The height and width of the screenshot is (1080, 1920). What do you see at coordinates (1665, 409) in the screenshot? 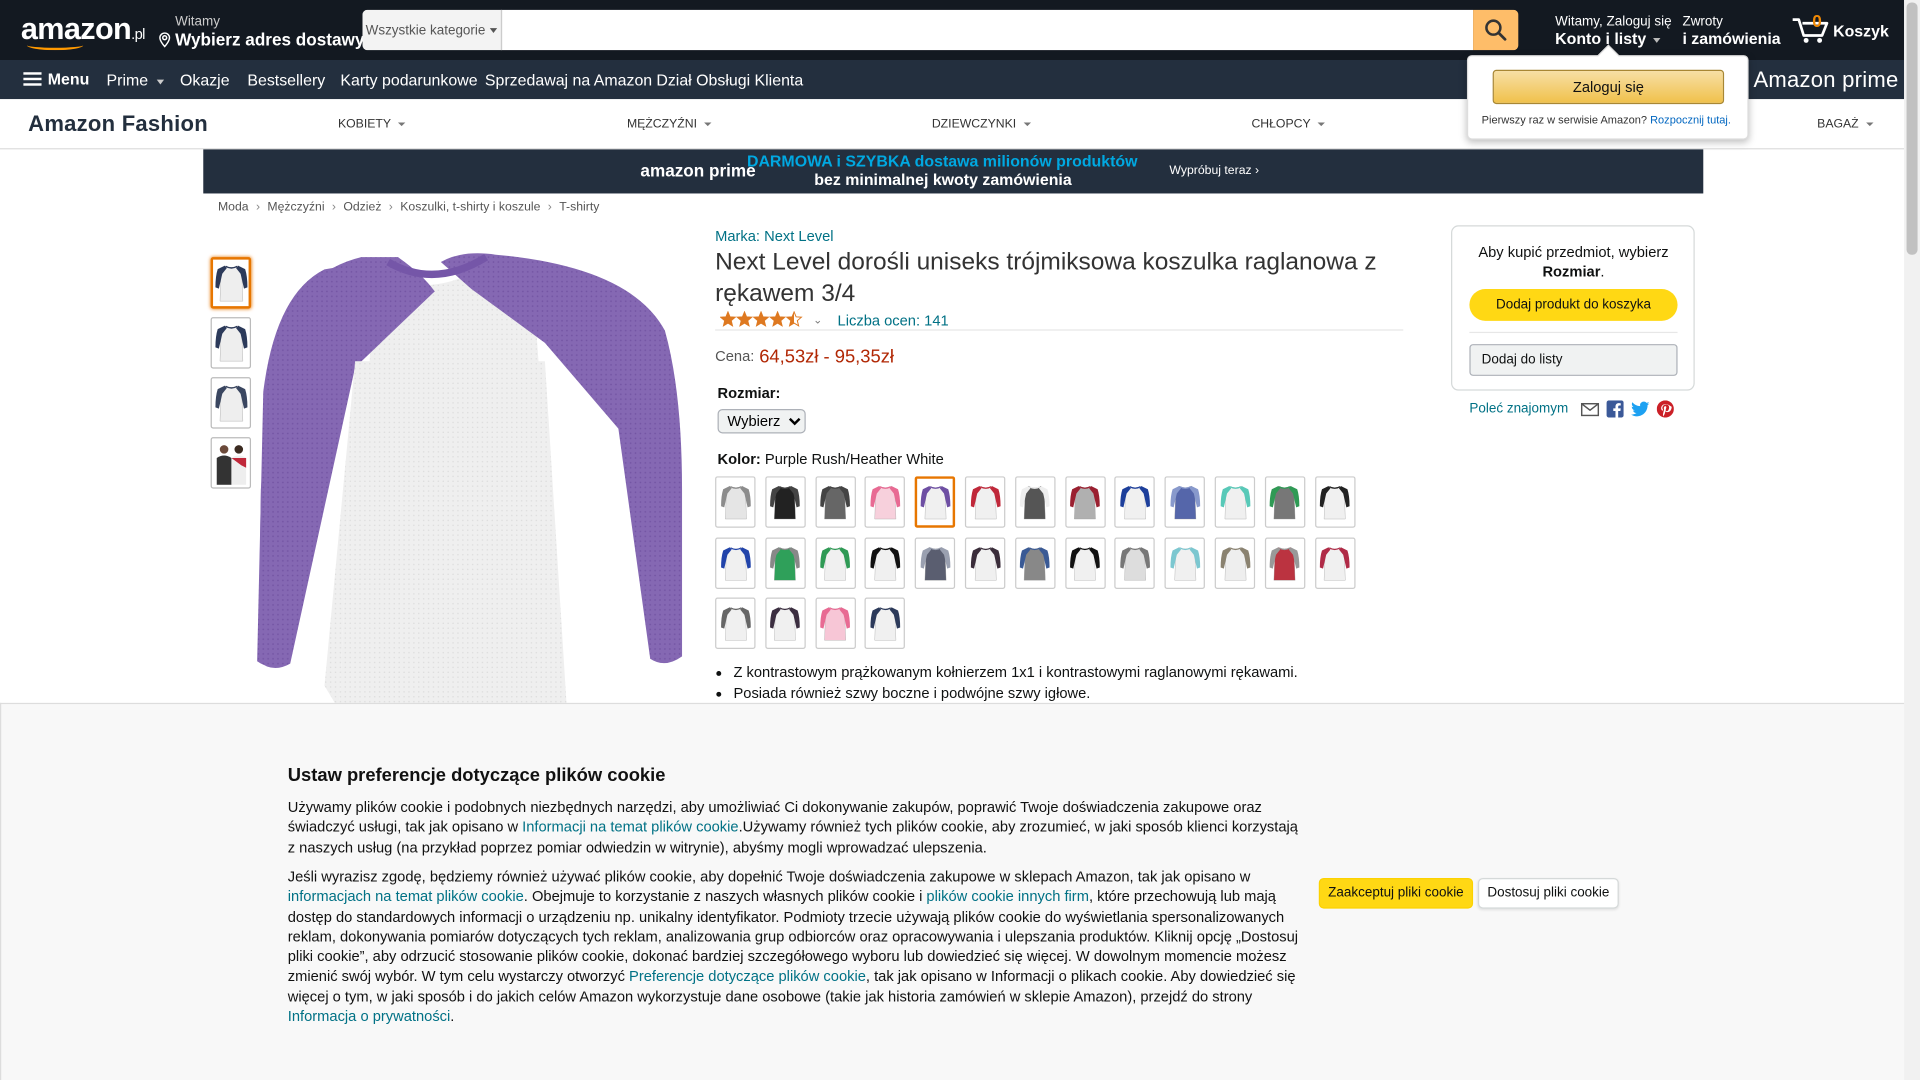
I see `pinterest-icon` at bounding box center [1665, 409].